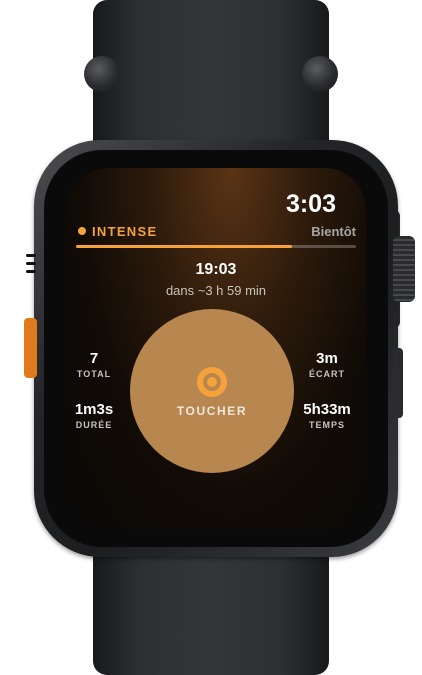  Describe the element at coordinates (404, 269) in the screenshot. I see `digital-crown` at that location.